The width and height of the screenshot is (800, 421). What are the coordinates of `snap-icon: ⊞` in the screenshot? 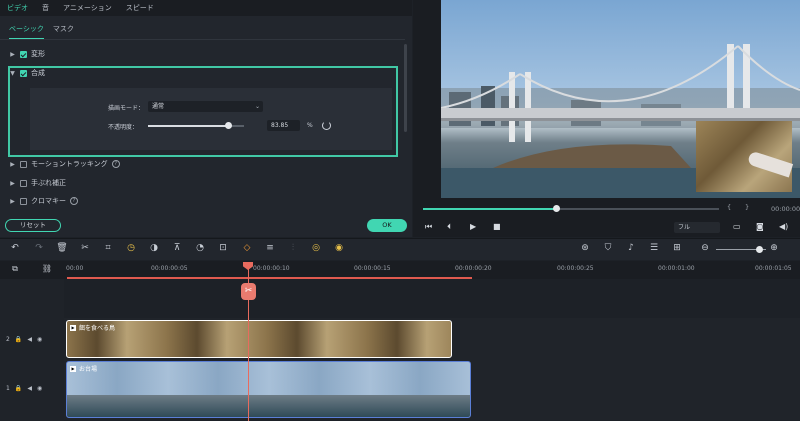 It's located at (677, 248).